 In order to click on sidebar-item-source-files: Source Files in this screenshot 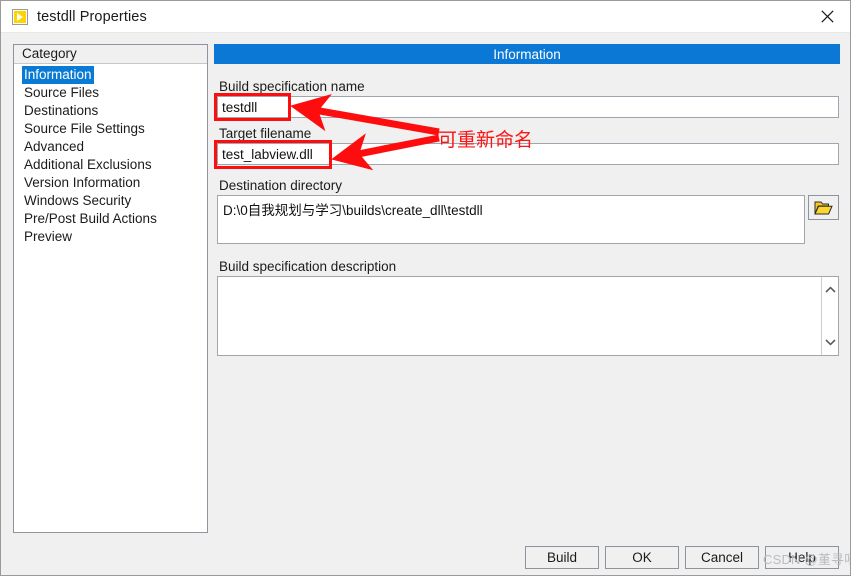, I will do `click(110, 93)`.